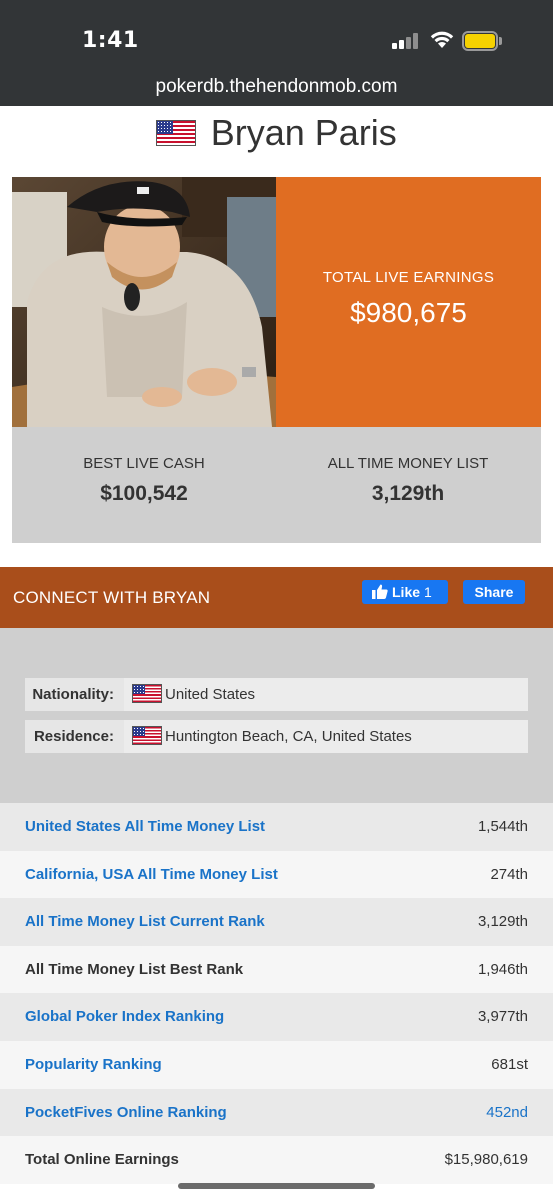  What do you see at coordinates (276, 53) in the screenshot?
I see `browser-top-bar: 1:41 pokerdb.thehendonmob.com` at bounding box center [276, 53].